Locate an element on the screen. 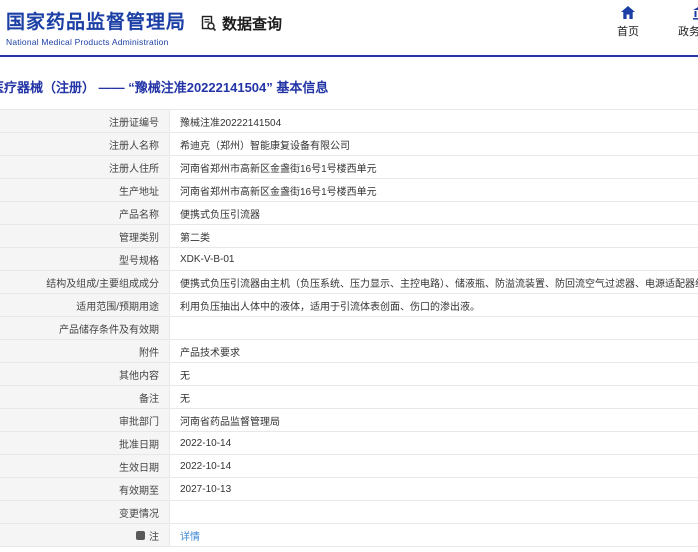  home-icon is located at coordinates (628, 12).